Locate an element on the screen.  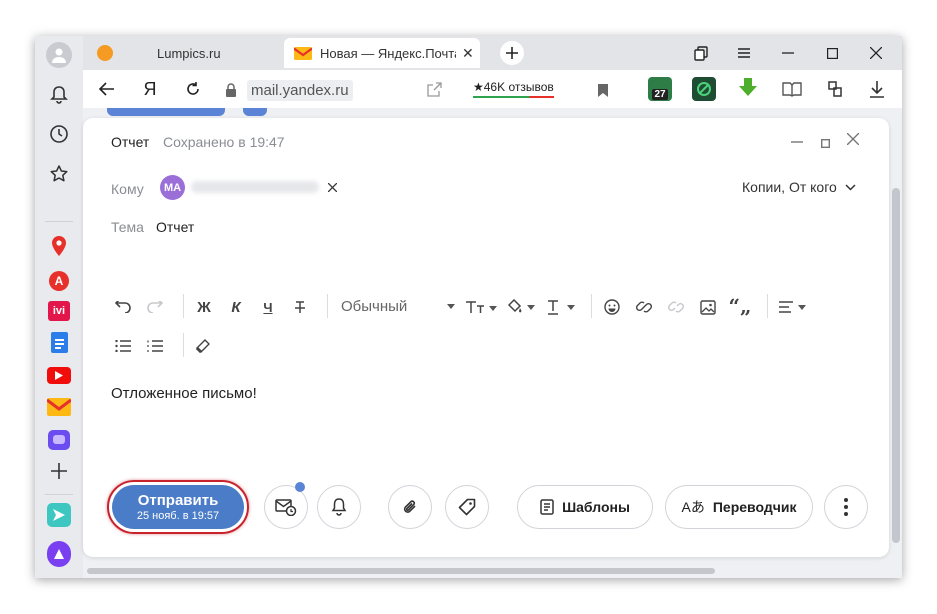
align-icon is located at coordinates (793, 307).